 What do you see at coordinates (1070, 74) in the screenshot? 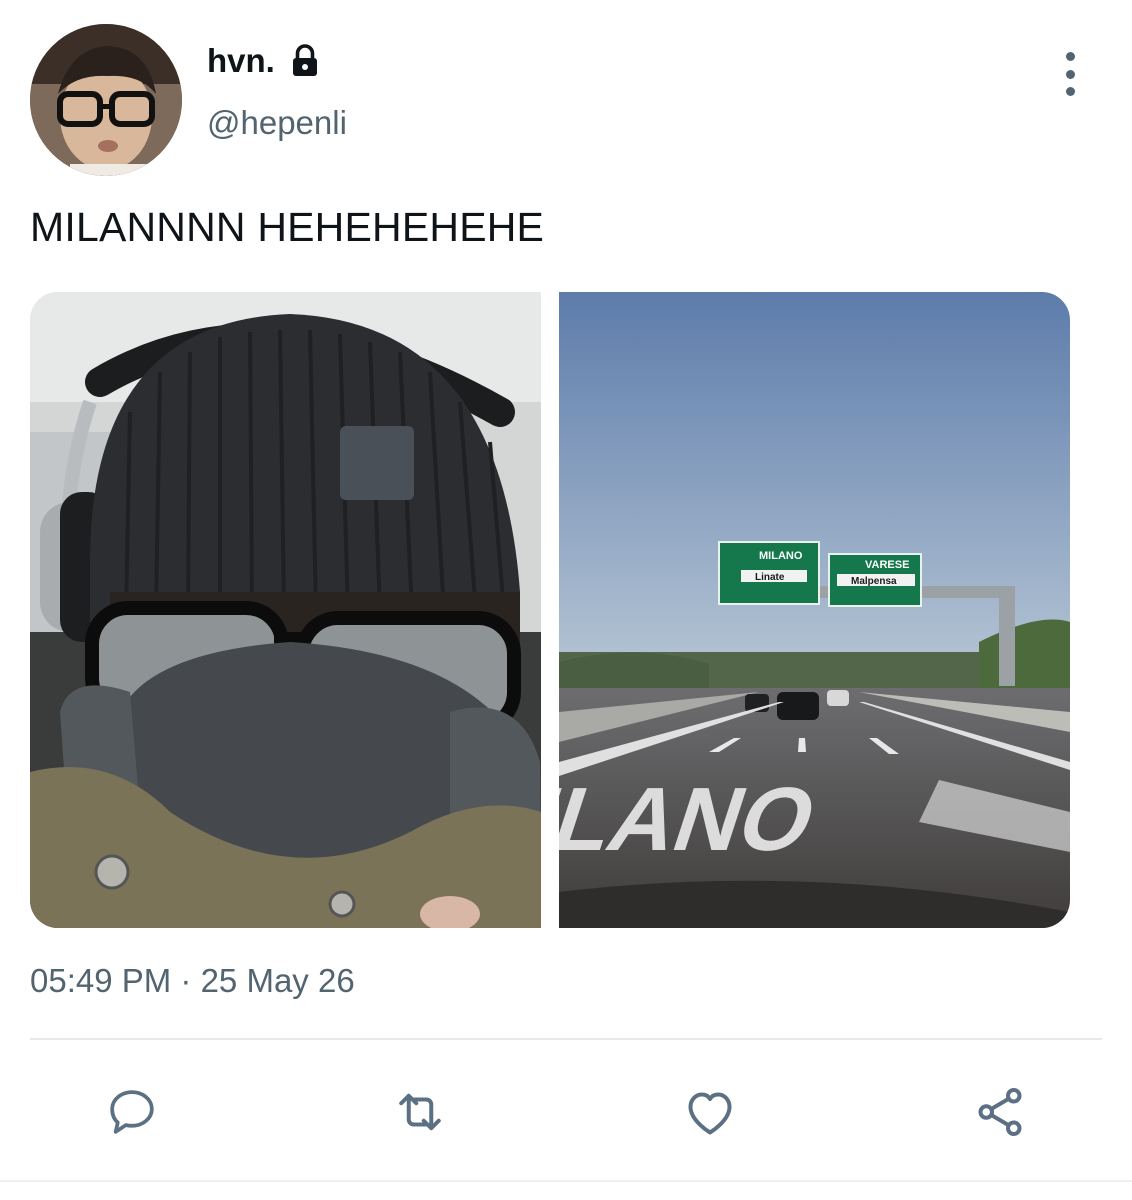
I see `more-options-icon` at bounding box center [1070, 74].